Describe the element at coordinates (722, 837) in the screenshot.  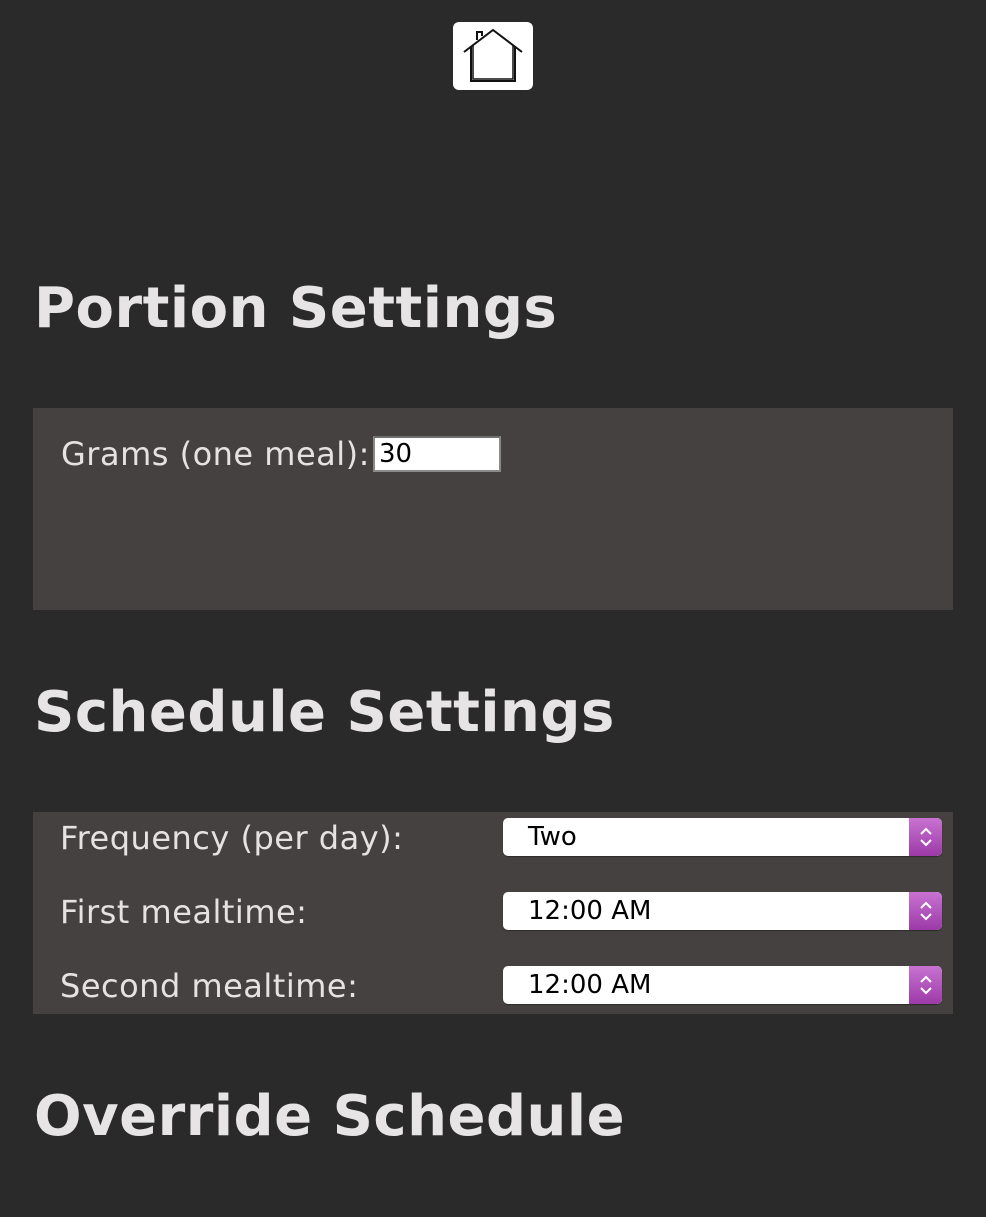
I see `frequency-select: Two` at that location.